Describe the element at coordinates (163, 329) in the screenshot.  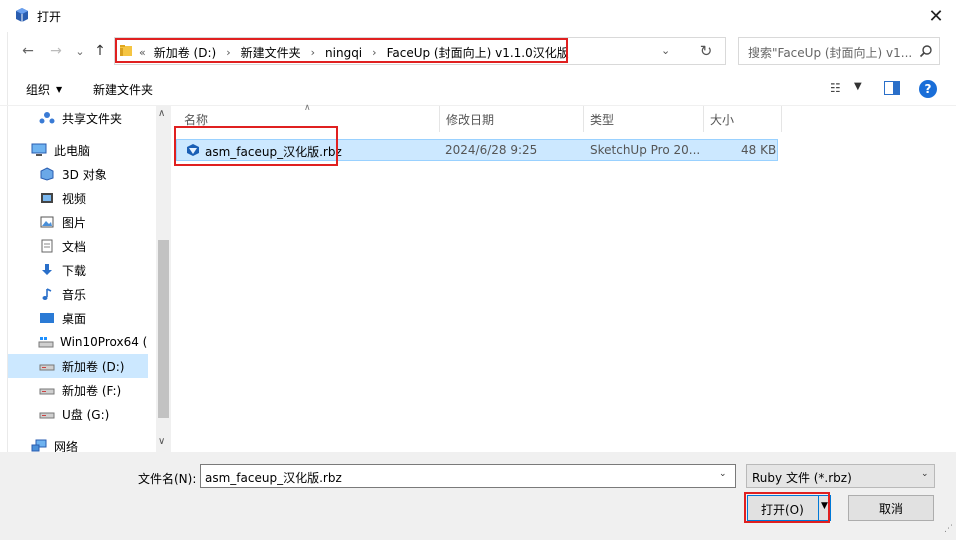
I see `scrollbar-thumb` at that location.